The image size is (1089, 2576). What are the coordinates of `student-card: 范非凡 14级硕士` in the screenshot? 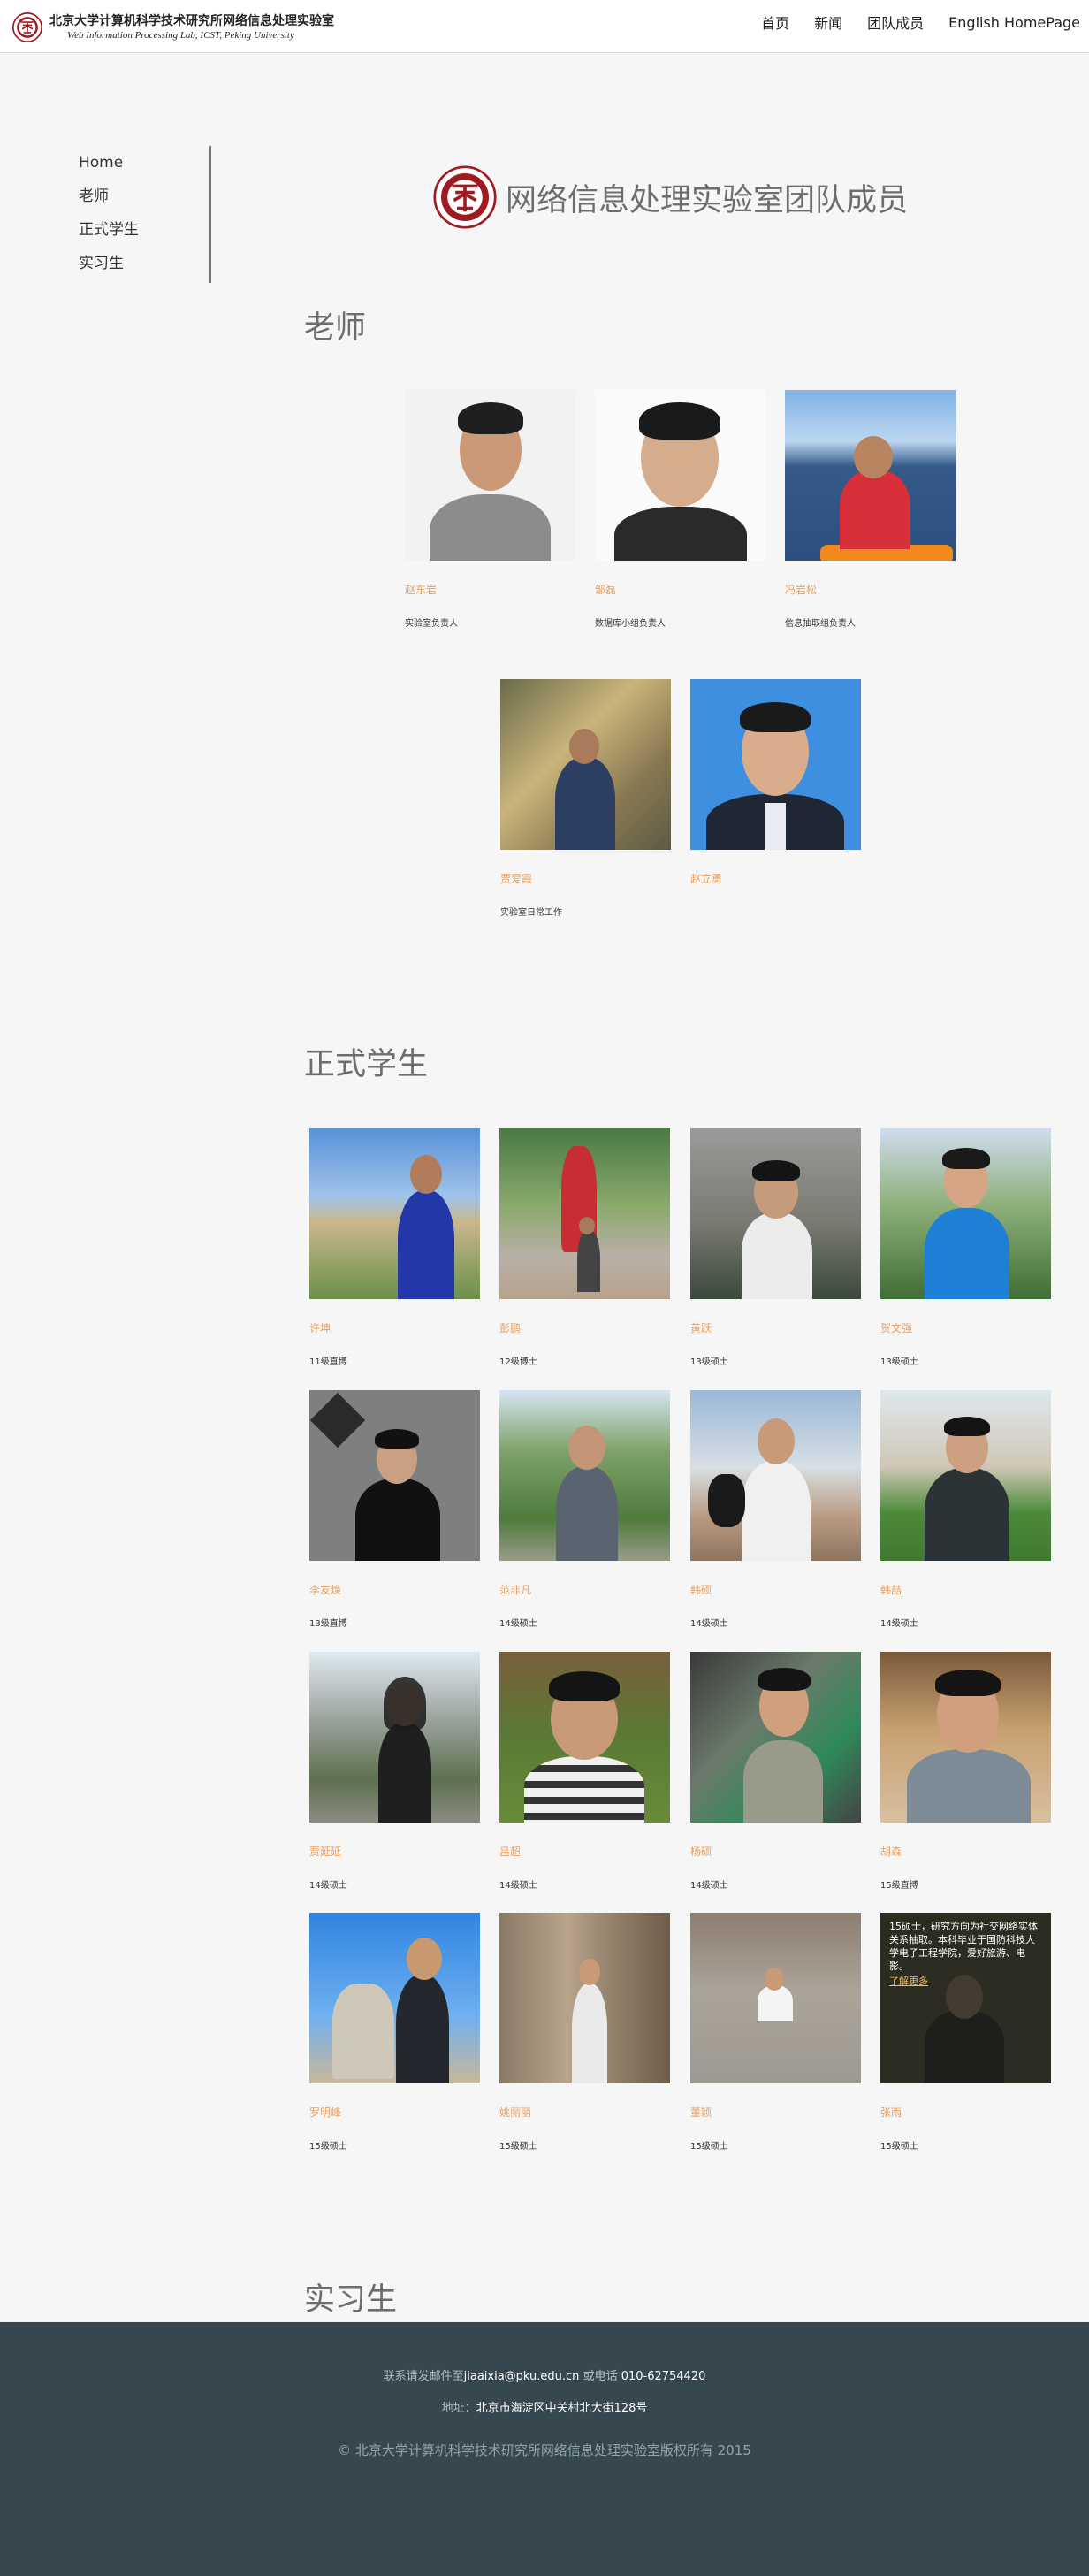 It's located at (584, 1509).